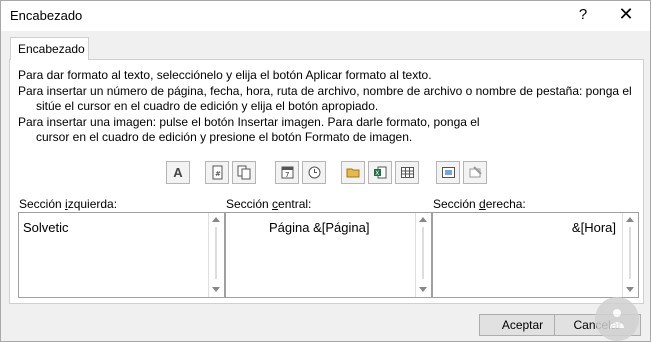  I want to click on center-section-editor: Página &[Página], so click(328, 255).